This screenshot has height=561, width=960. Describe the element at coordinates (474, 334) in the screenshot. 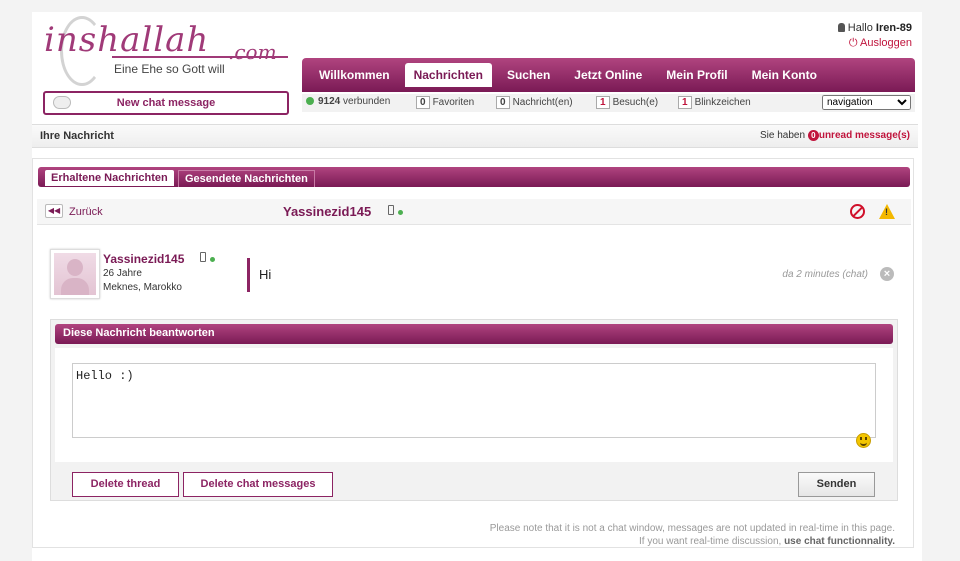

I see `reply-heading-bar: Diese Nachricht beantworten` at that location.